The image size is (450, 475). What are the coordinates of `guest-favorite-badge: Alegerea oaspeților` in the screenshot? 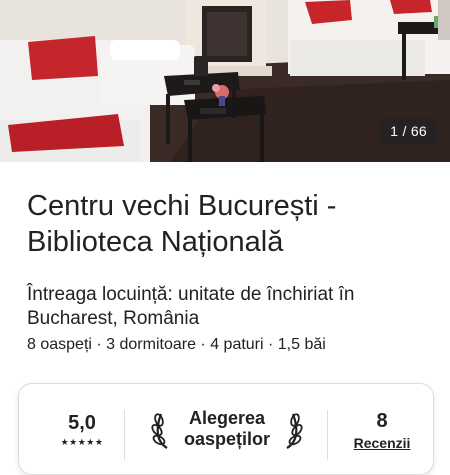 It's located at (227, 431).